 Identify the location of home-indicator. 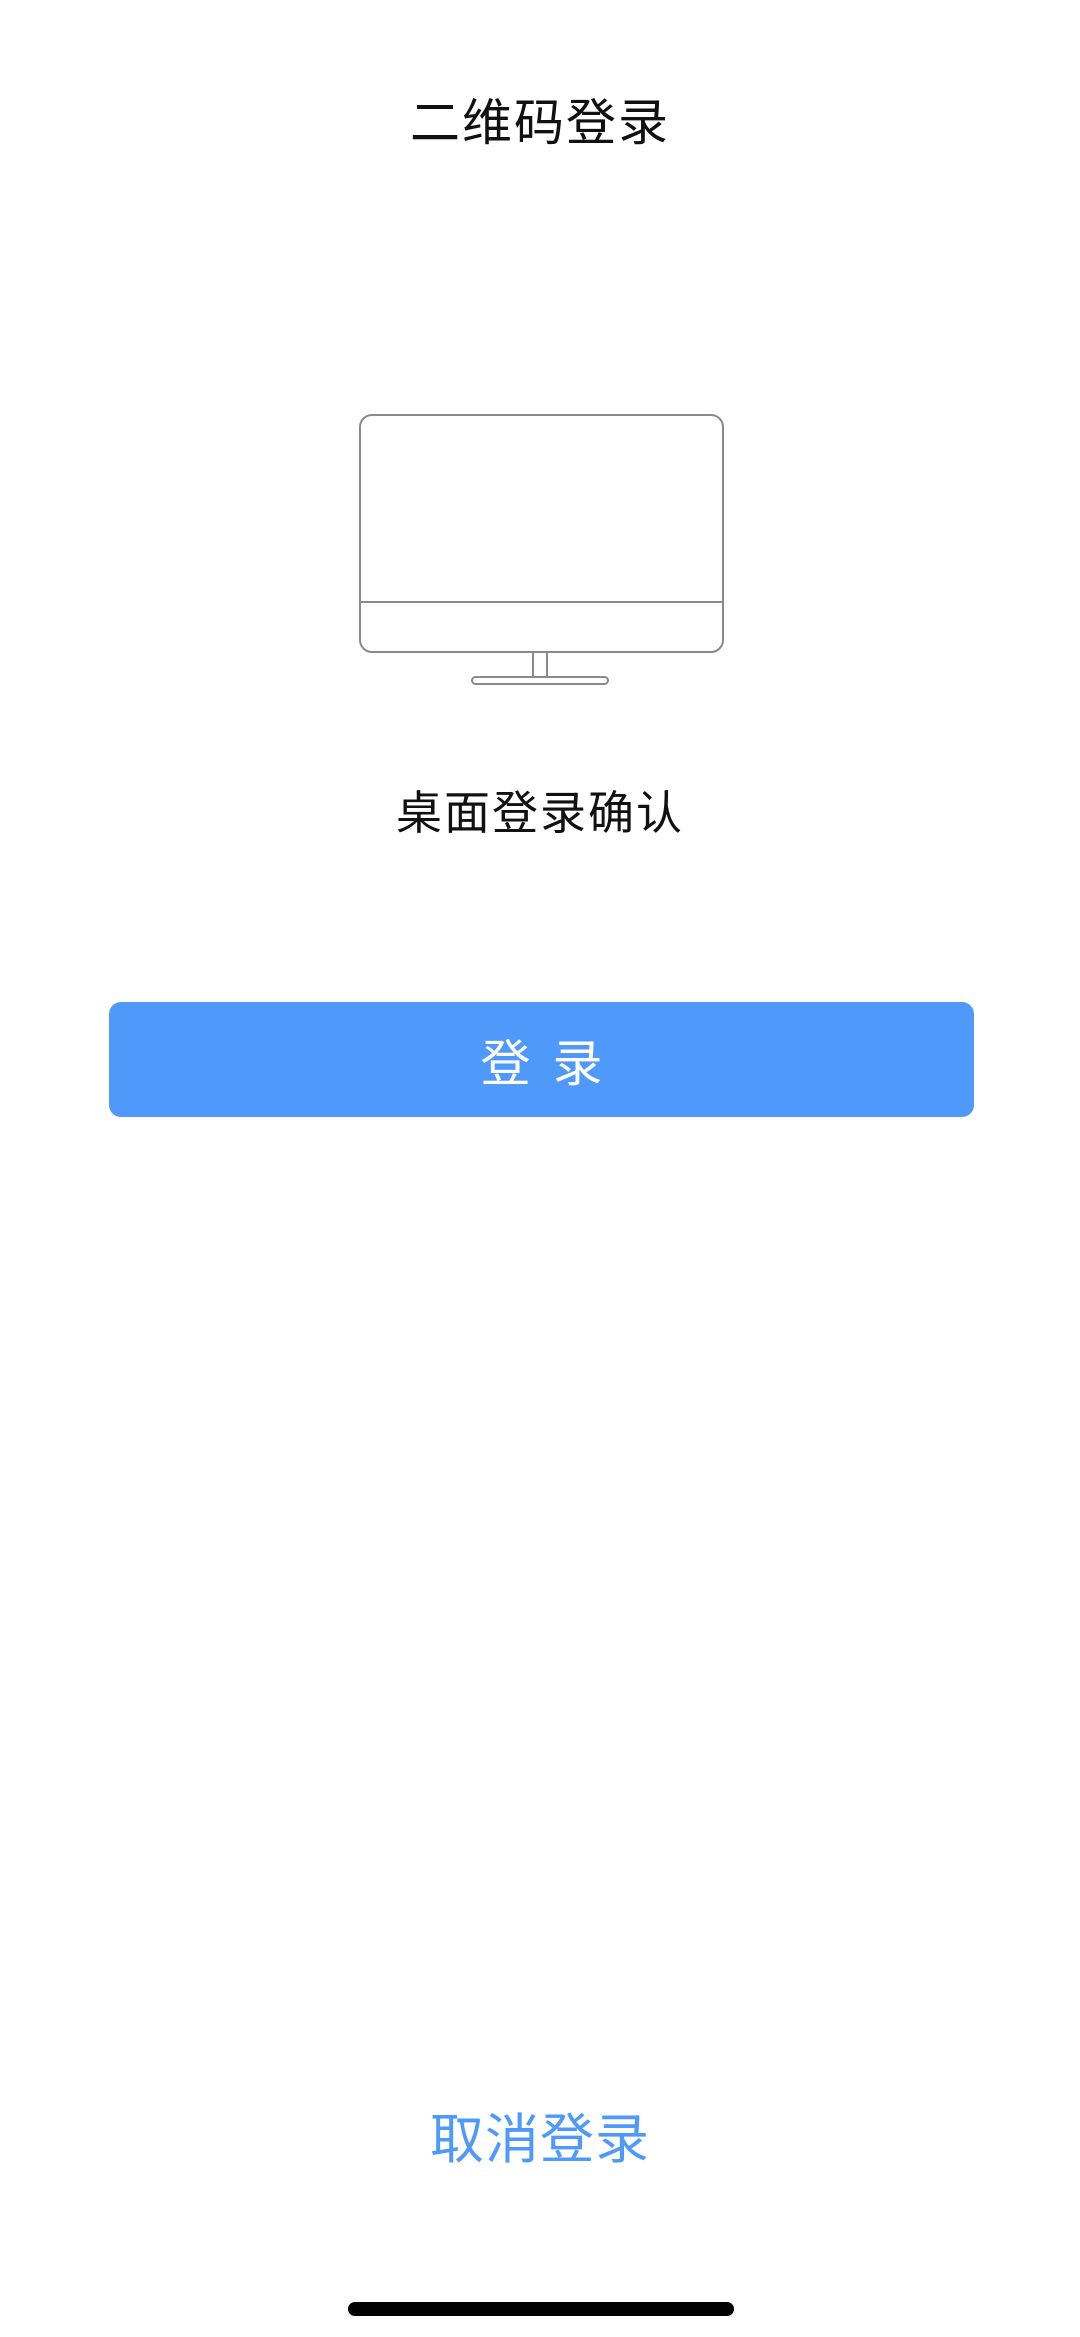
(541, 2309).